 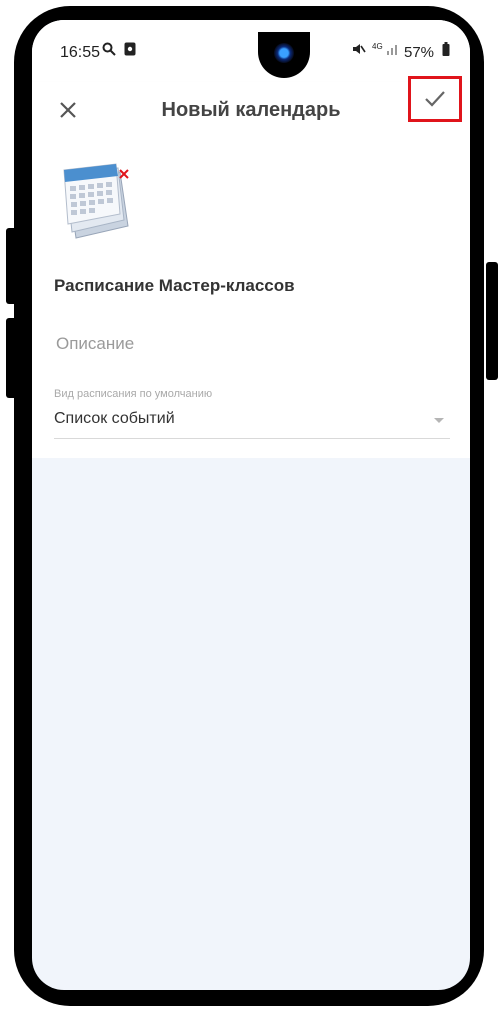 I want to click on page-title: Новый календарь, so click(x=251, y=110).